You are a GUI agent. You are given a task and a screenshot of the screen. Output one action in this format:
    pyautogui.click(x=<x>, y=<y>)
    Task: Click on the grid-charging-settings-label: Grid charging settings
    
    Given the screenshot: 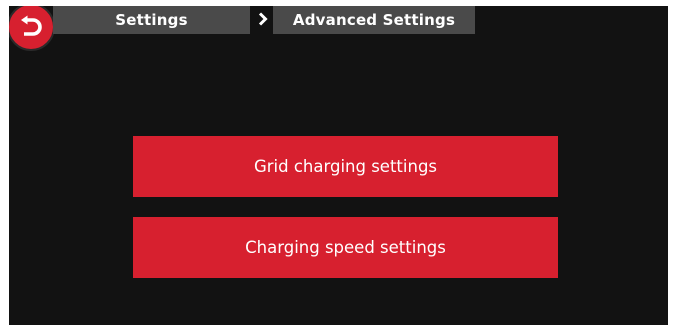 What is the action you would take?
    pyautogui.click(x=345, y=166)
    